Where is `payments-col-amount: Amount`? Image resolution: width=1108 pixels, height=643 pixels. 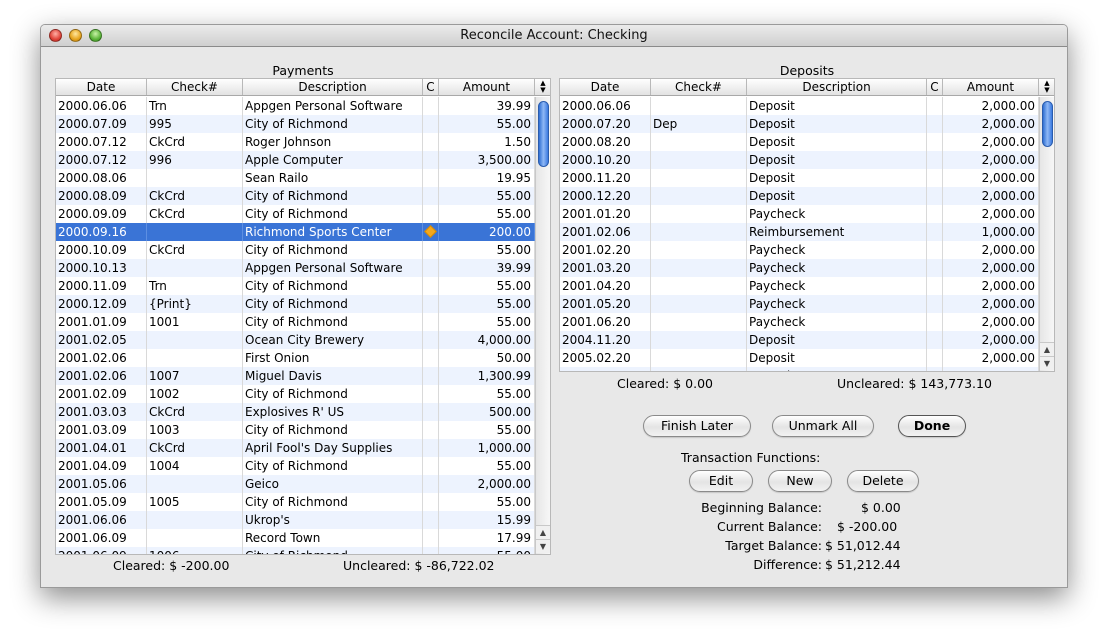 payments-col-amount: Amount is located at coordinates (487, 87).